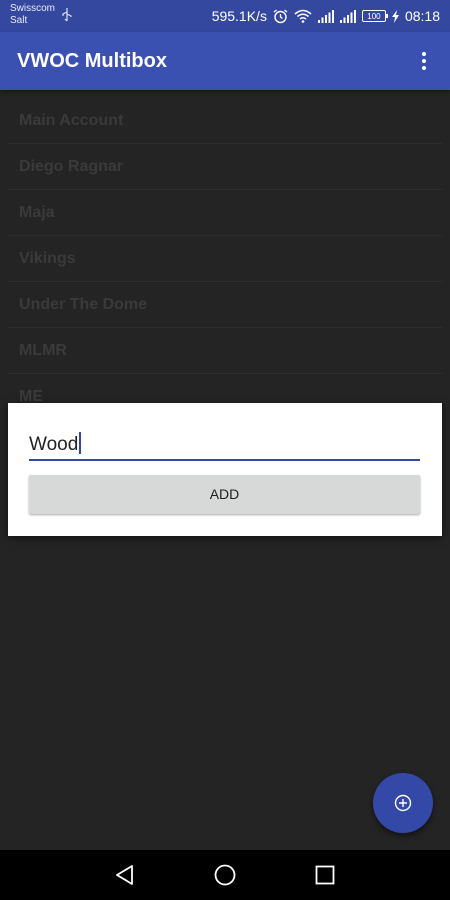  What do you see at coordinates (424, 61) in the screenshot?
I see `more-vert-icon` at bounding box center [424, 61].